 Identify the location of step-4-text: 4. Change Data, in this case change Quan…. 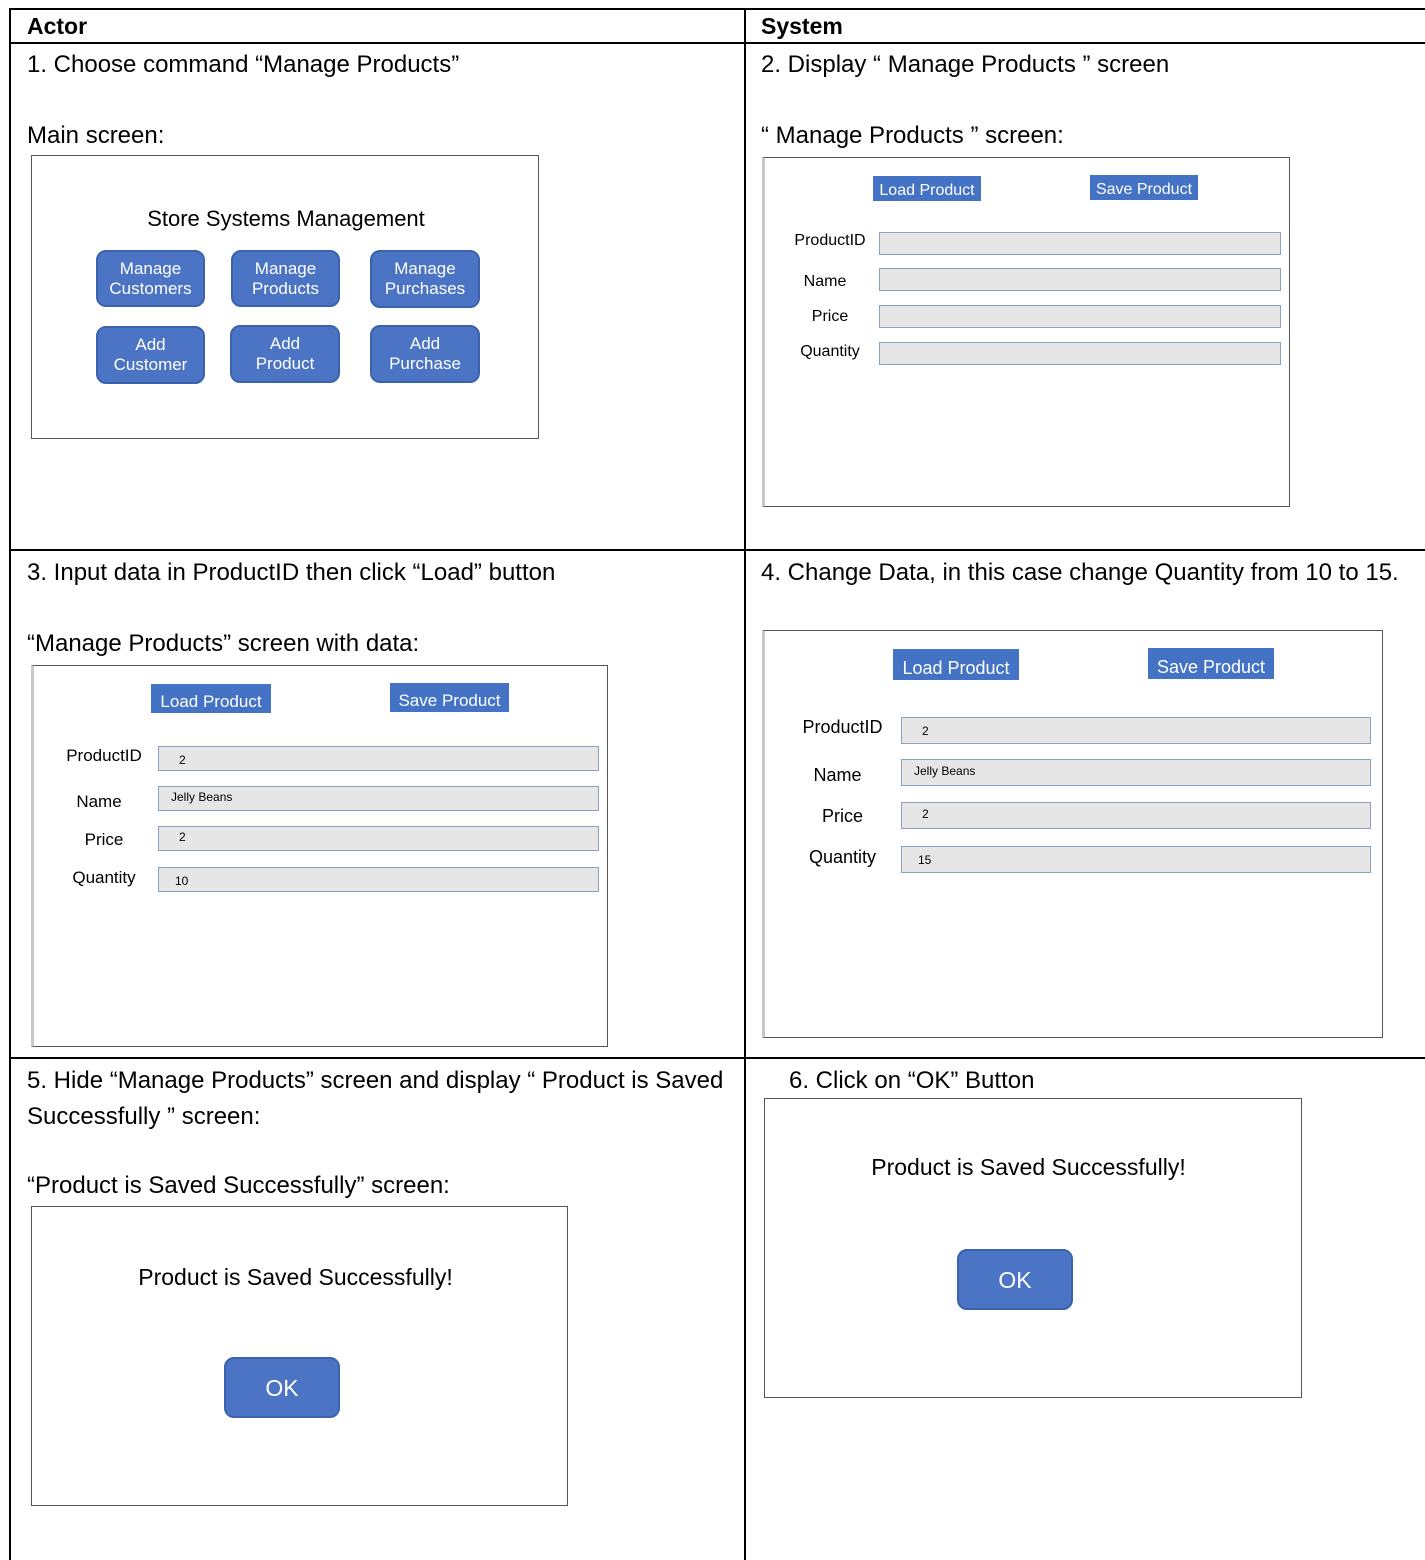
(1080, 572).